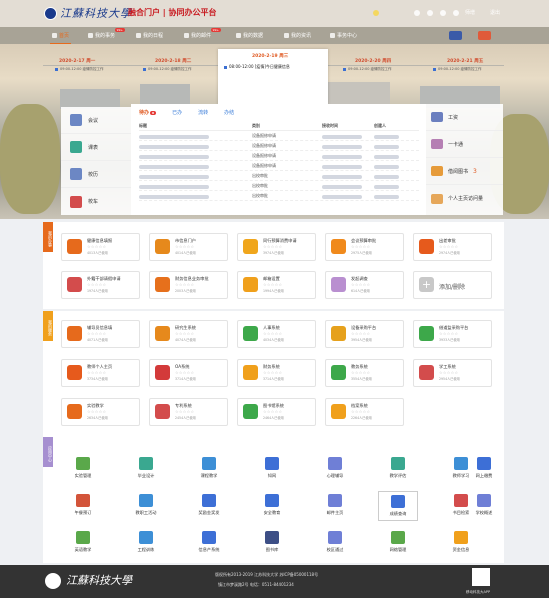  Describe the element at coordinates (83, 506) in the screenshot. I see `app-tile: 午餐预订` at that location.